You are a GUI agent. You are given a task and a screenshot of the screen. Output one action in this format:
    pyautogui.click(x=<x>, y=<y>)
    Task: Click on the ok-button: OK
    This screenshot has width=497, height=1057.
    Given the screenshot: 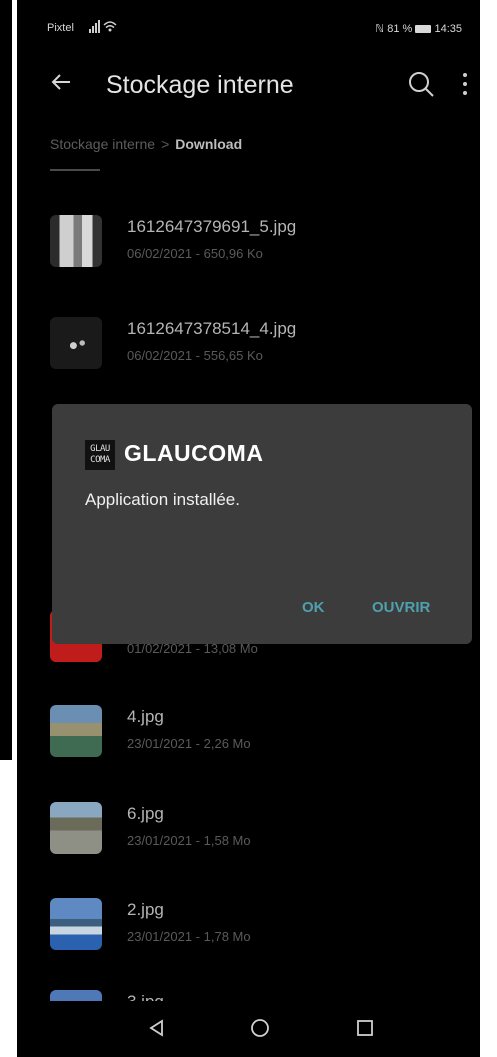 What is the action you would take?
    pyautogui.click(x=313, y=607)
    